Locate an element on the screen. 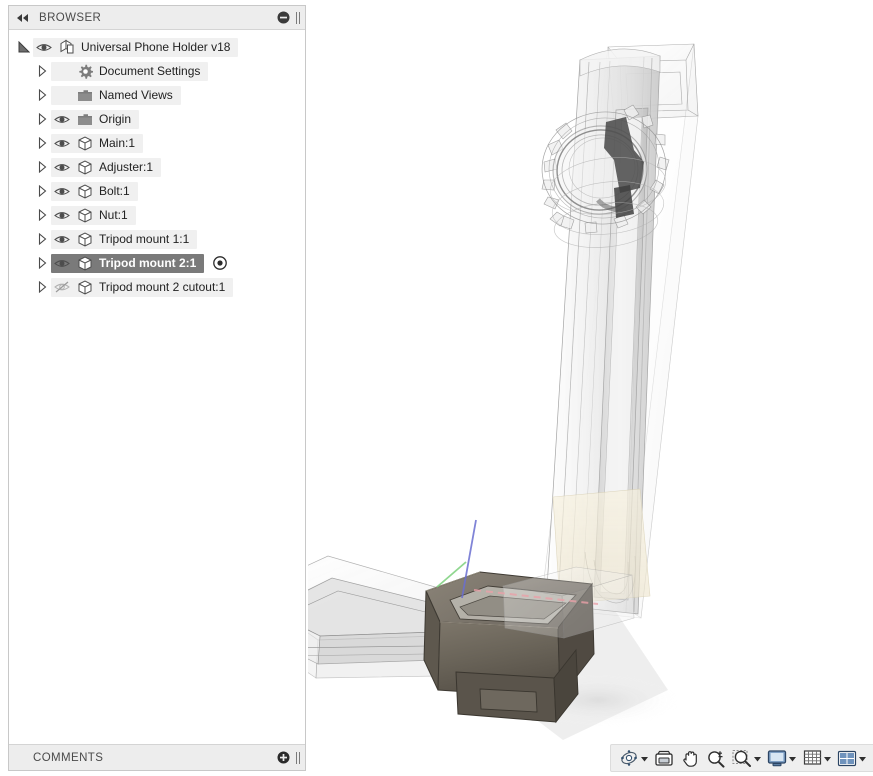  comments-bar: COMMENTS is located at coordinates (157, 757).